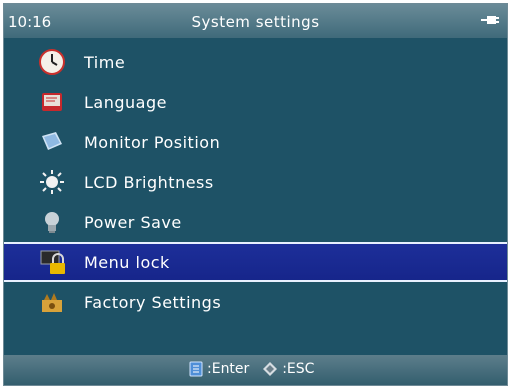 Image resolution: width=513 pixels, height=389 pixels. What do you see at coordinates (105, 62) in the screenshot?
I see `menu-item-label: Time` at bounding box center [105, 62].